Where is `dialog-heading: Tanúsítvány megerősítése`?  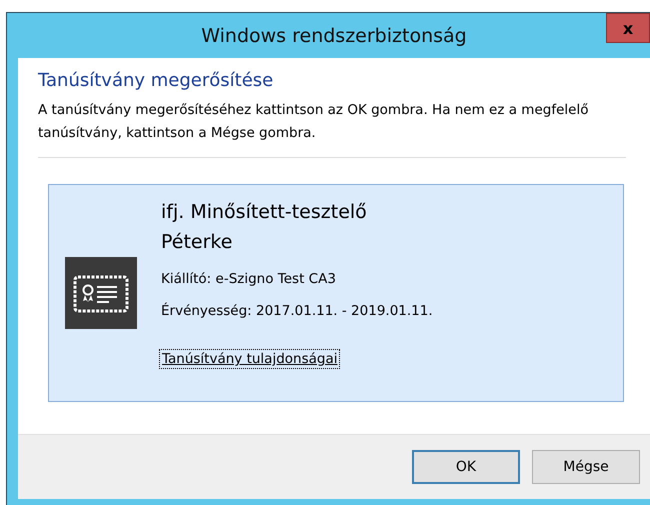
dialog-heading: Tanúsítvány megerősítése is located at coordinates (156, 80).